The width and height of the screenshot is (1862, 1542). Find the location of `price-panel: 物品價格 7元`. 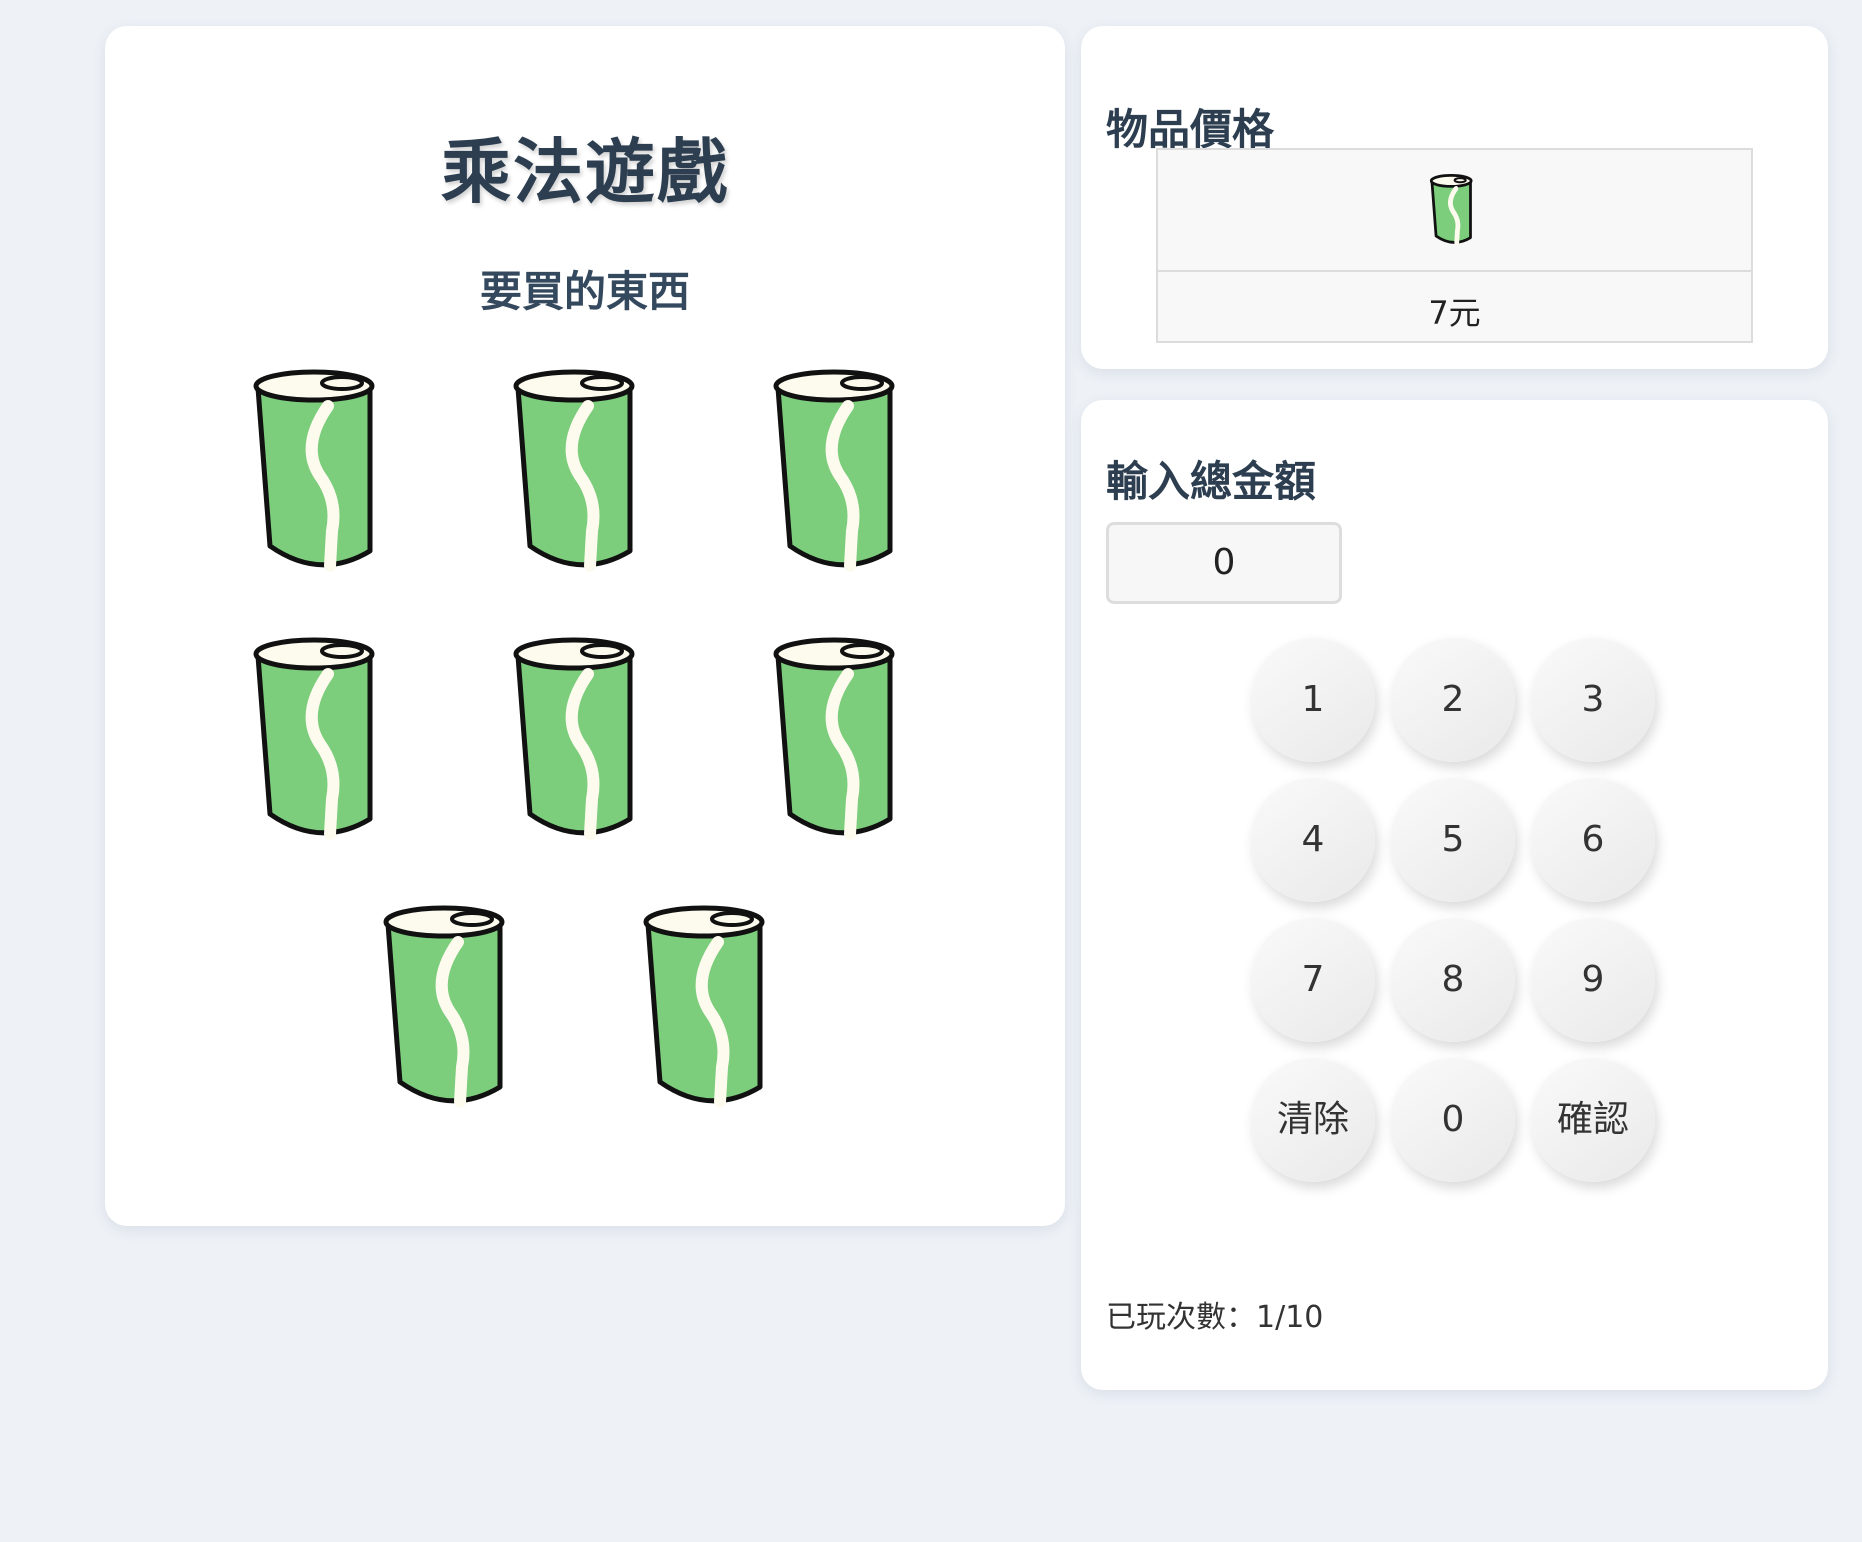

price-panel: 物品價格 7元 is located at coordinates (1454, 197).